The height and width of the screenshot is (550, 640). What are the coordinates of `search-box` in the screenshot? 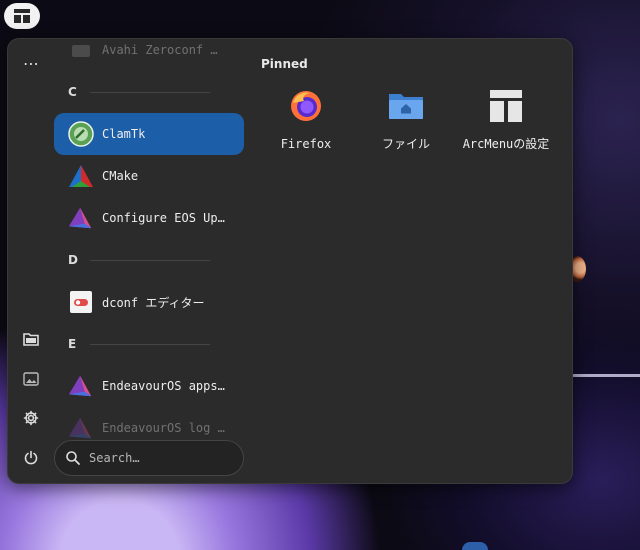 It's located at (149, 458).